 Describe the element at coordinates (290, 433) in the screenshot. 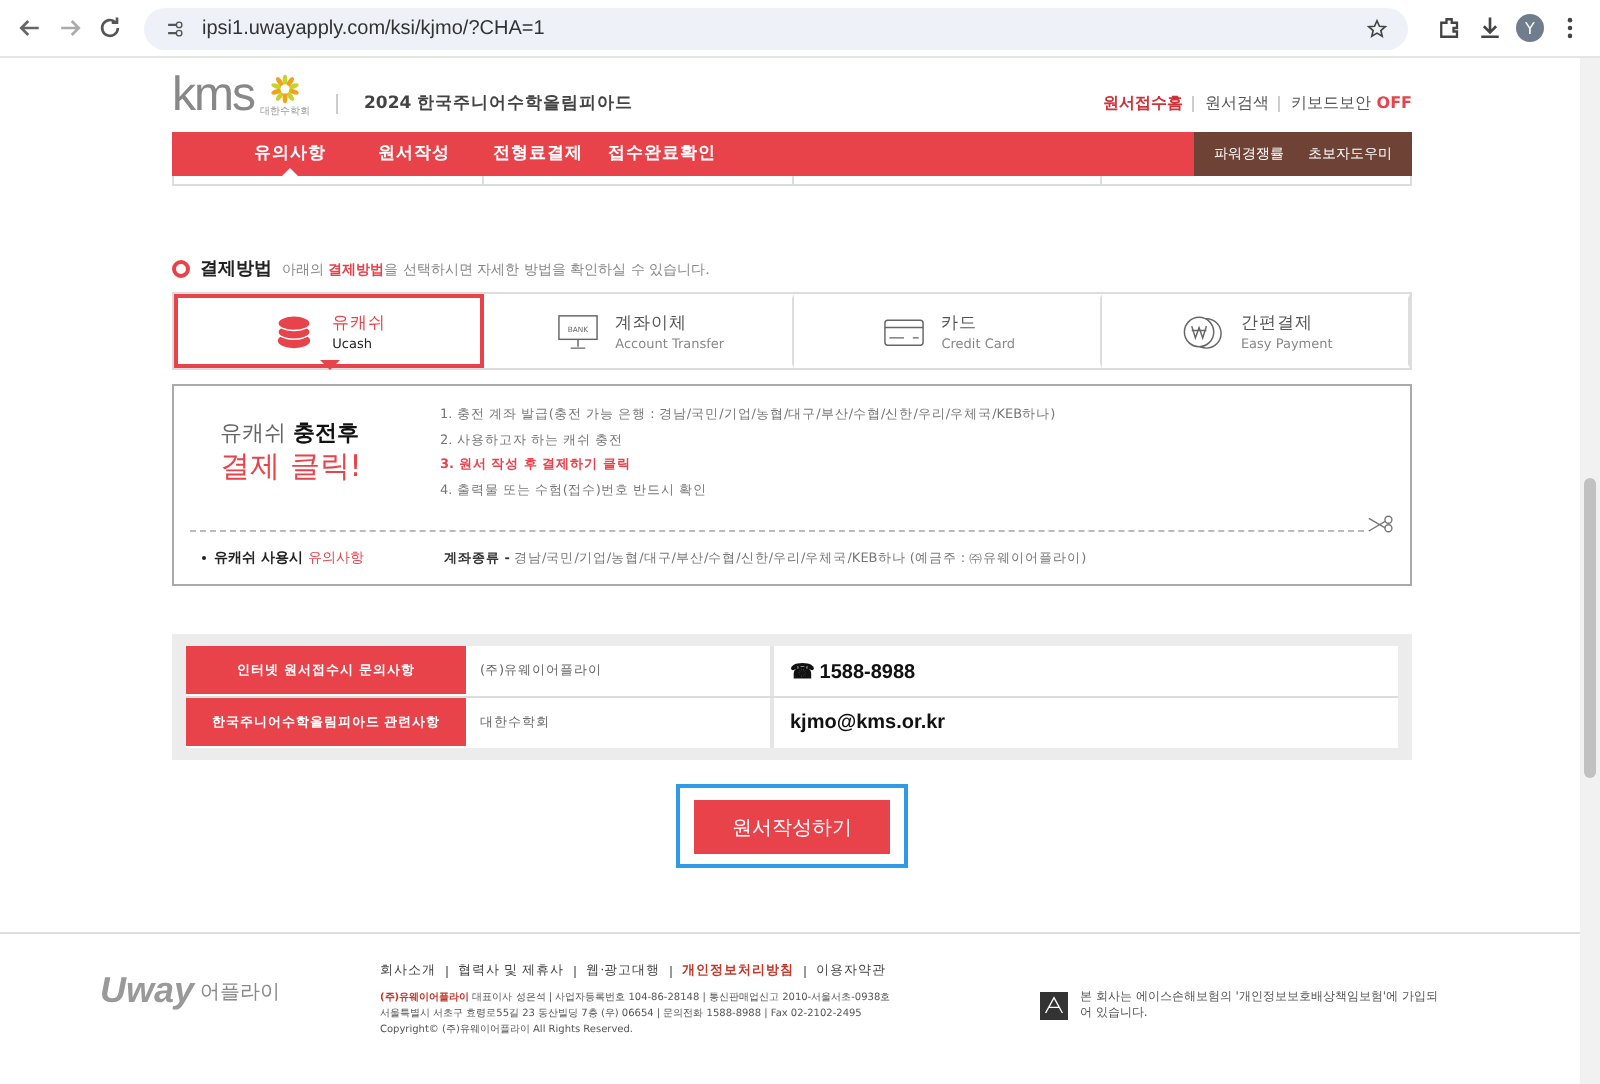

I see `promo-line: 유캐쉬 충전후` at that location.